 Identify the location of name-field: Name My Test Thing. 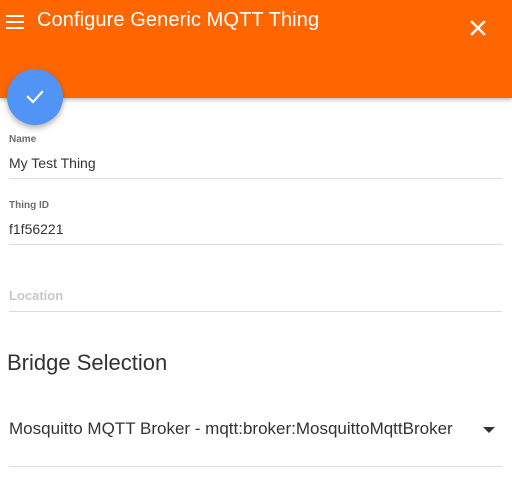
(255, 156).